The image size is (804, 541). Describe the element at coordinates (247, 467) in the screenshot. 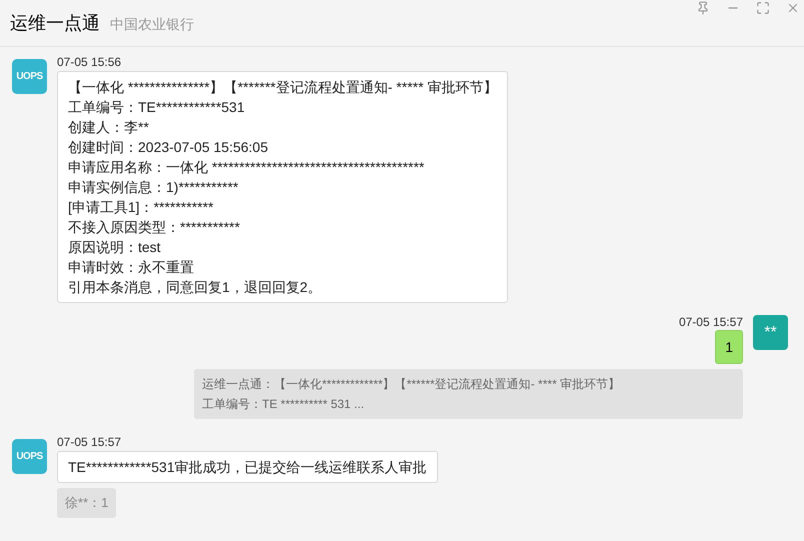

I see `message-bubble: TE************531审批成功，已提交给一线运维联系人审批` at that location.